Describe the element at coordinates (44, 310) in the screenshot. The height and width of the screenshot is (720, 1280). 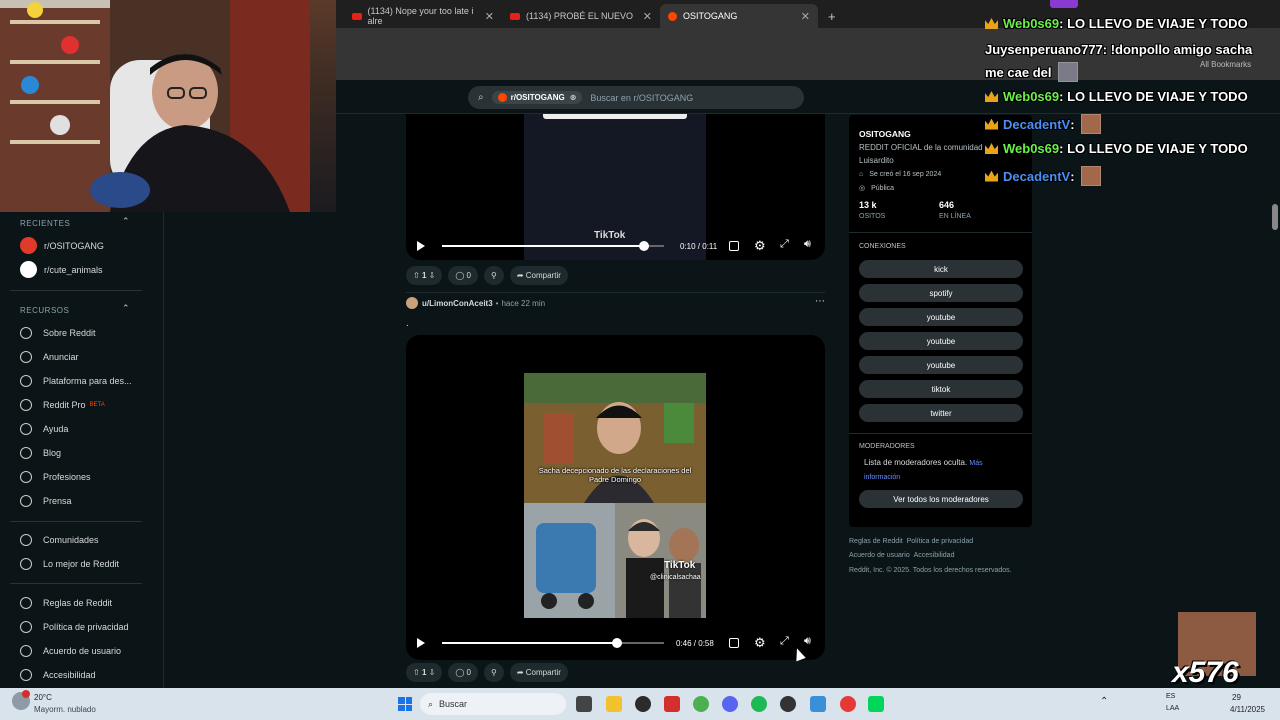
I see `resources-header: RECURSOS` at that location.